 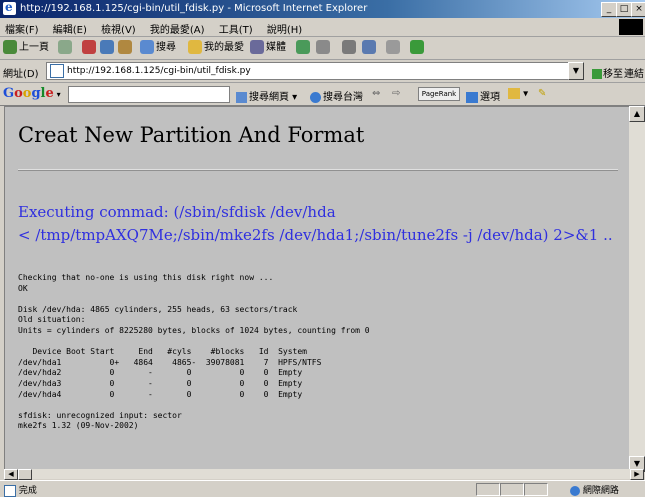 What do you see at coordinates (21, 74) in the screenshot?
I see `address-label: 網址(D)` at bounding box center [21, 74].